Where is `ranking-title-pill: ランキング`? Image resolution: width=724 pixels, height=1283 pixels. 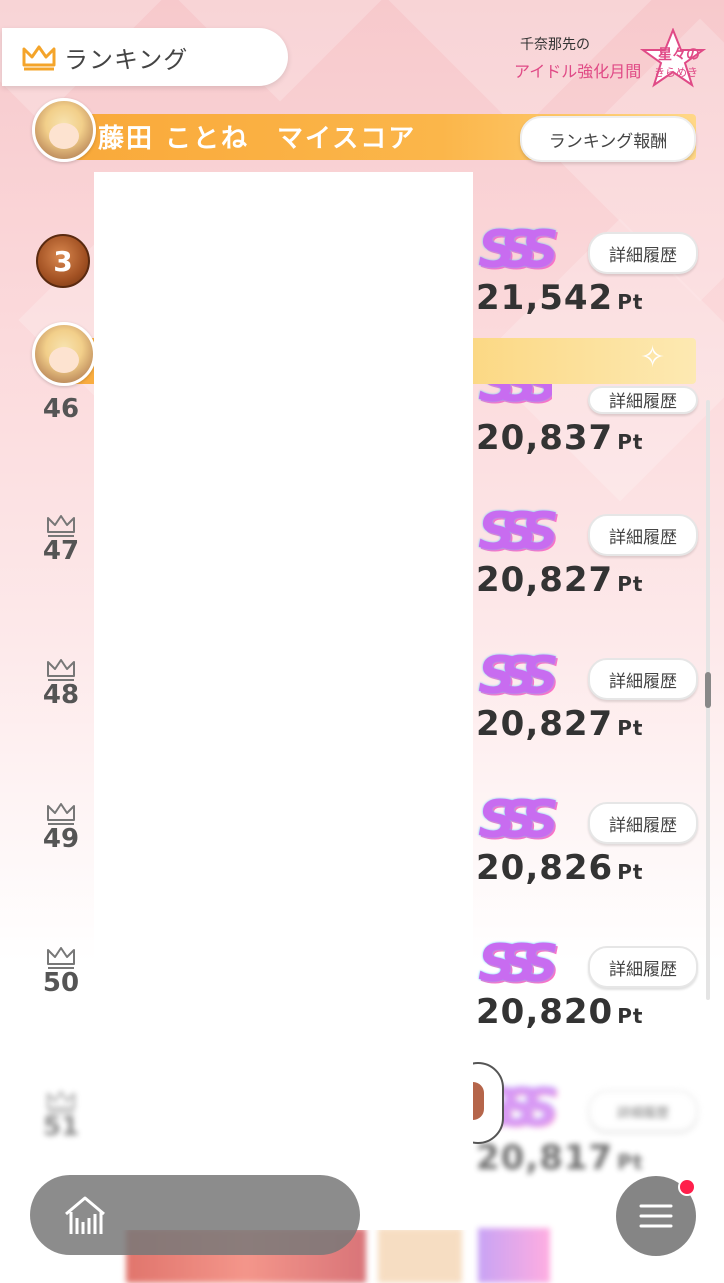 ranking-title-pill: ランキング is located at coordinates (145, 57).